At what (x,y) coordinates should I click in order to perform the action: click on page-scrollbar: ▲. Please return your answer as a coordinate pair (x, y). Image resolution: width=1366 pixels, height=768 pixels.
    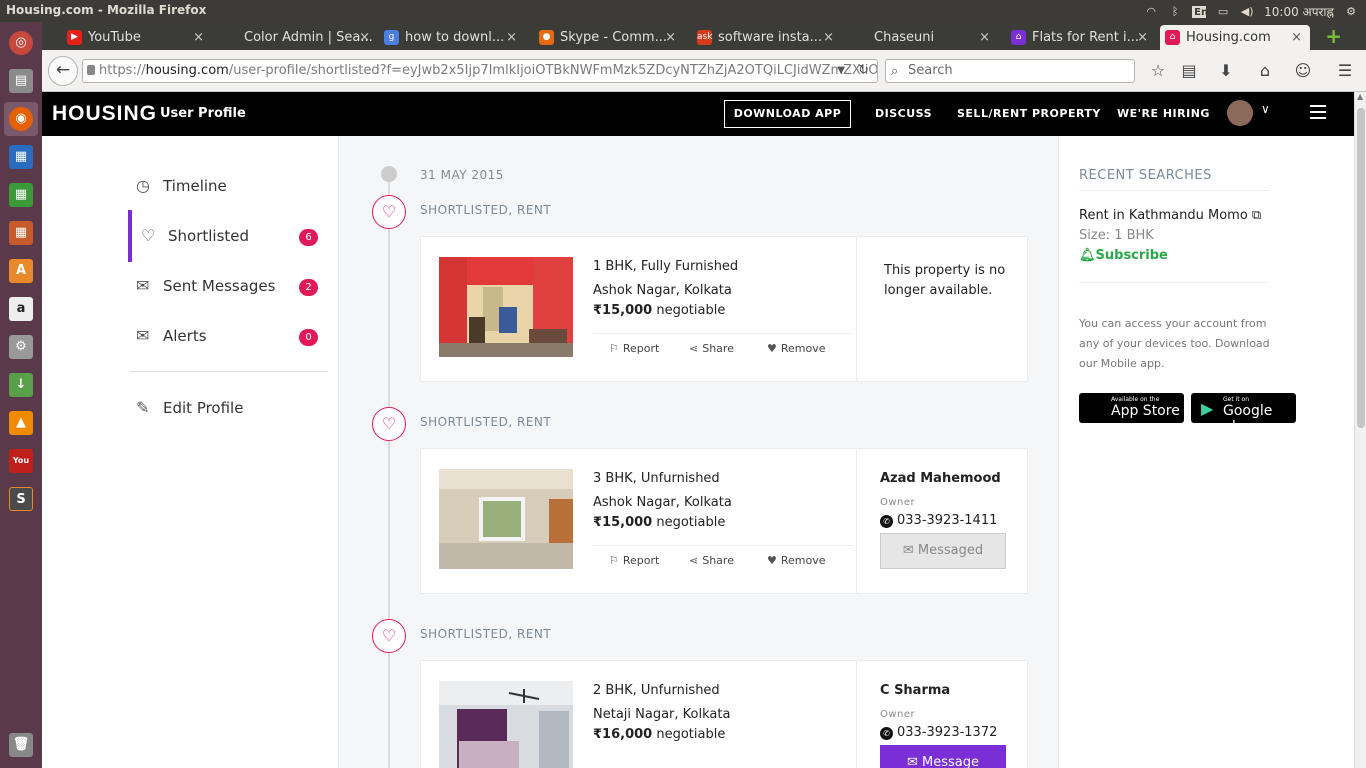
    Looking at the image, I should click on (1360, 430).